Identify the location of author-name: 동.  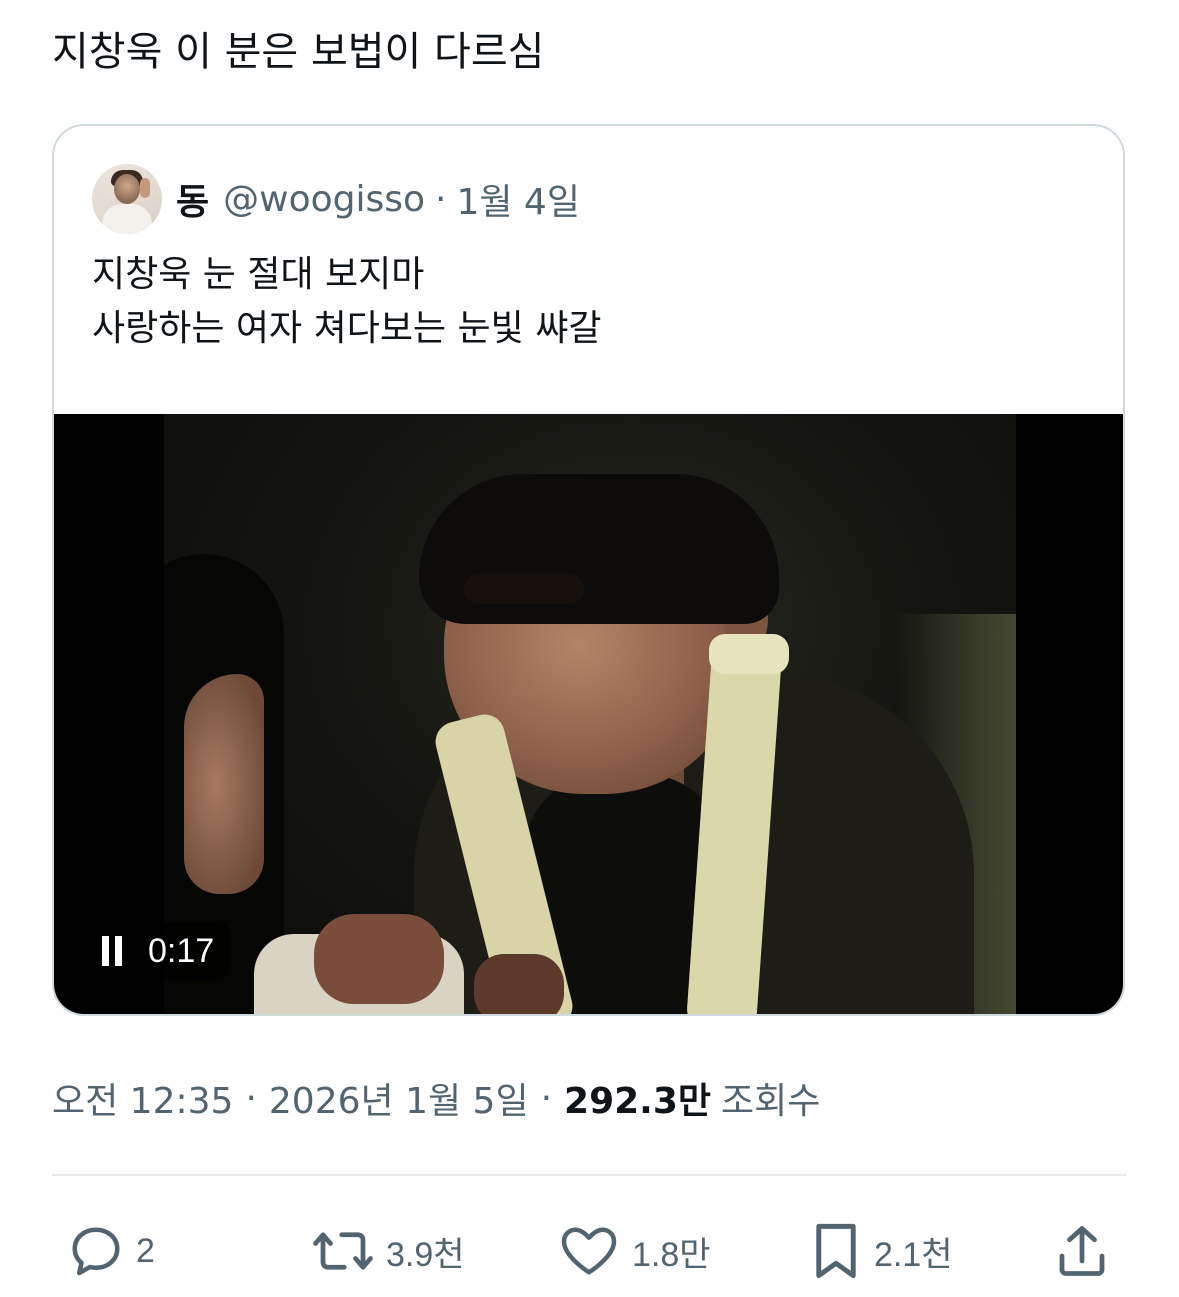
(192, 199).